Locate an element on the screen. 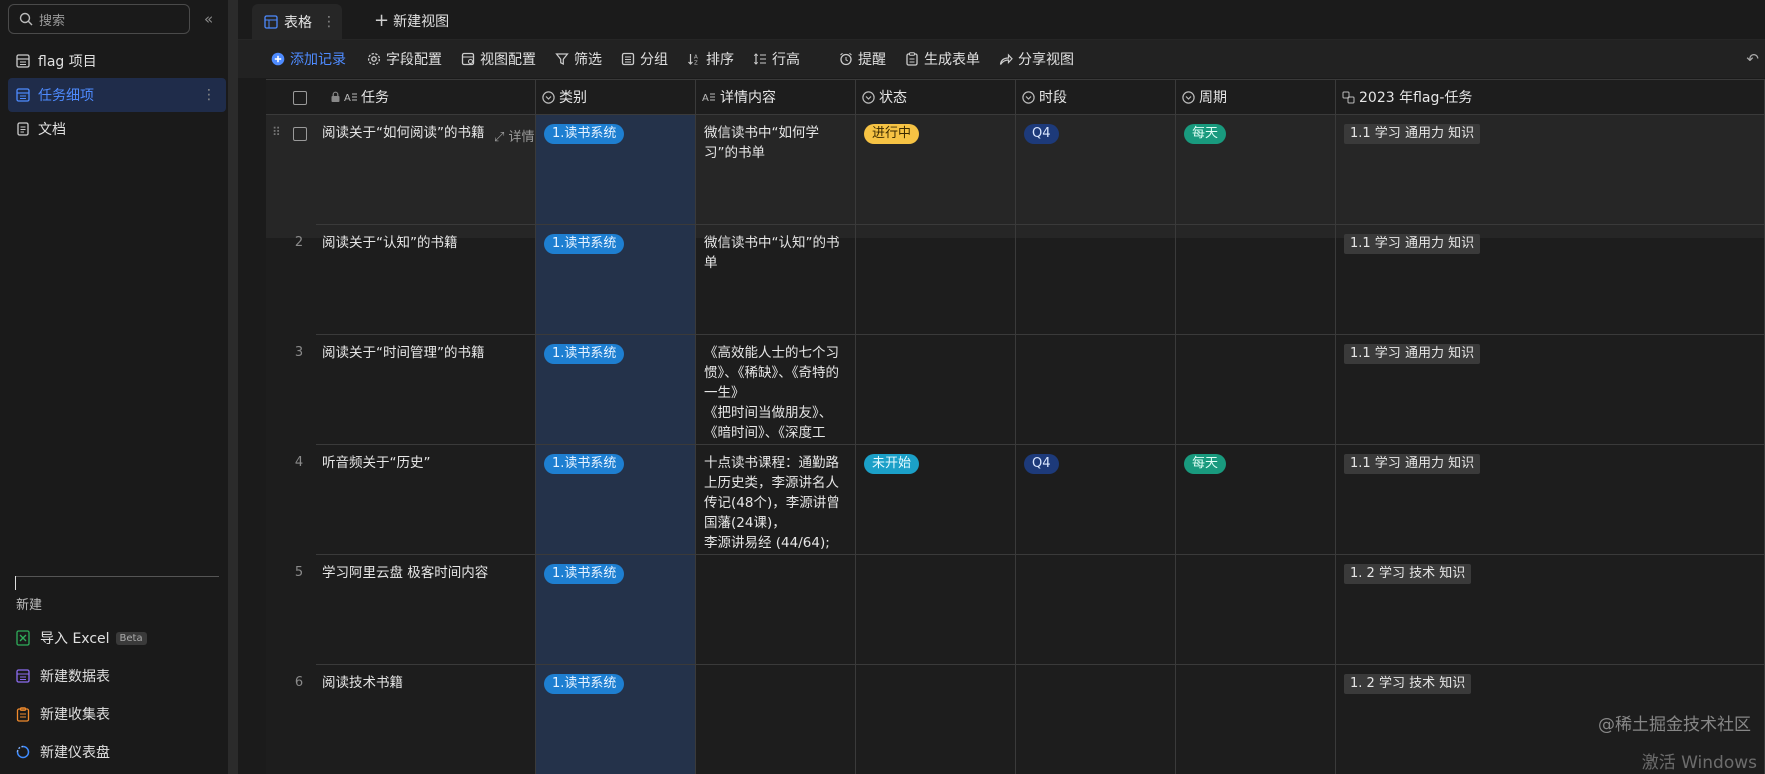 This screenshot has width=1765, height=774. cell-flag: 1. 2 学习 技术 知识 is located at coordinates (1550, 610).